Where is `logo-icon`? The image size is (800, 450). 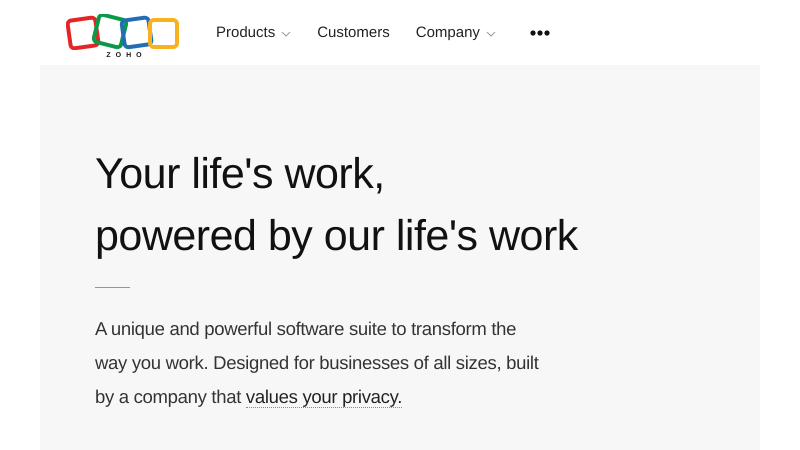 logo-icon is located at coordinates (124, 32).